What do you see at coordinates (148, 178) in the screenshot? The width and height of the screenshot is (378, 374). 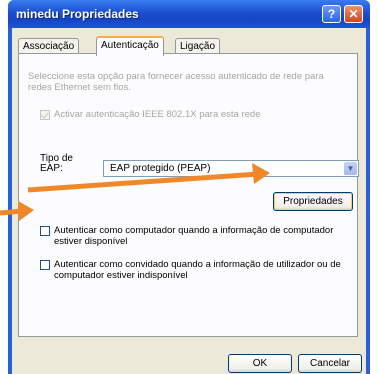 I see `arrow-to-properties-button` at bounding box center [148, 178].